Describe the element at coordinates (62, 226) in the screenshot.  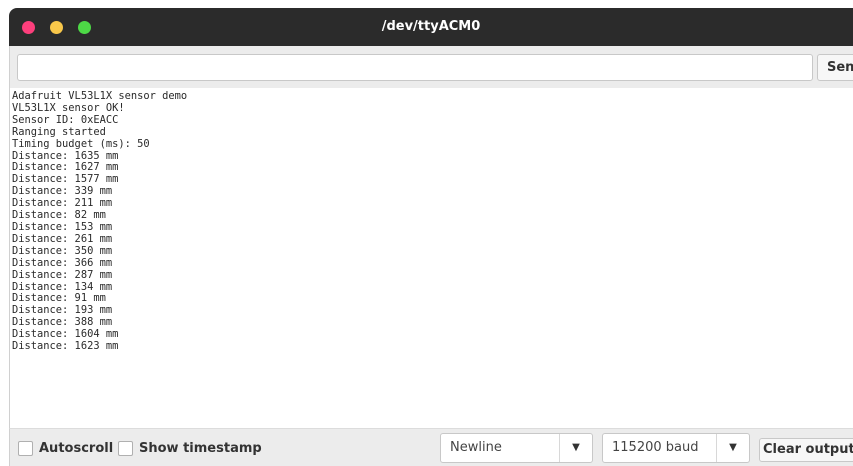
I see `output-line: Distance: 153 mm` at that location.